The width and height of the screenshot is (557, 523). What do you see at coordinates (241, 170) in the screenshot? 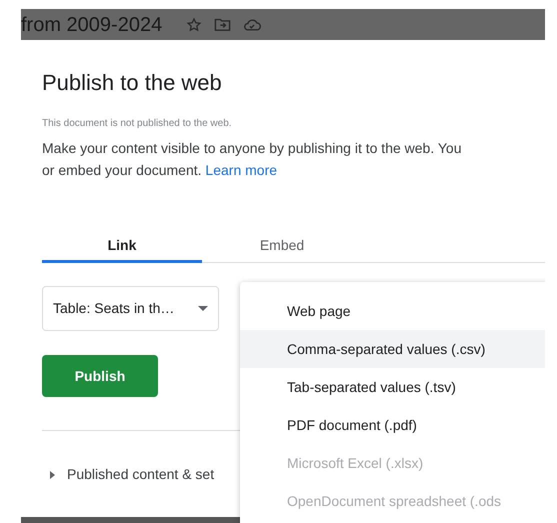
I see `learn-more-link: Learn more` at bounding box center [241, 170].